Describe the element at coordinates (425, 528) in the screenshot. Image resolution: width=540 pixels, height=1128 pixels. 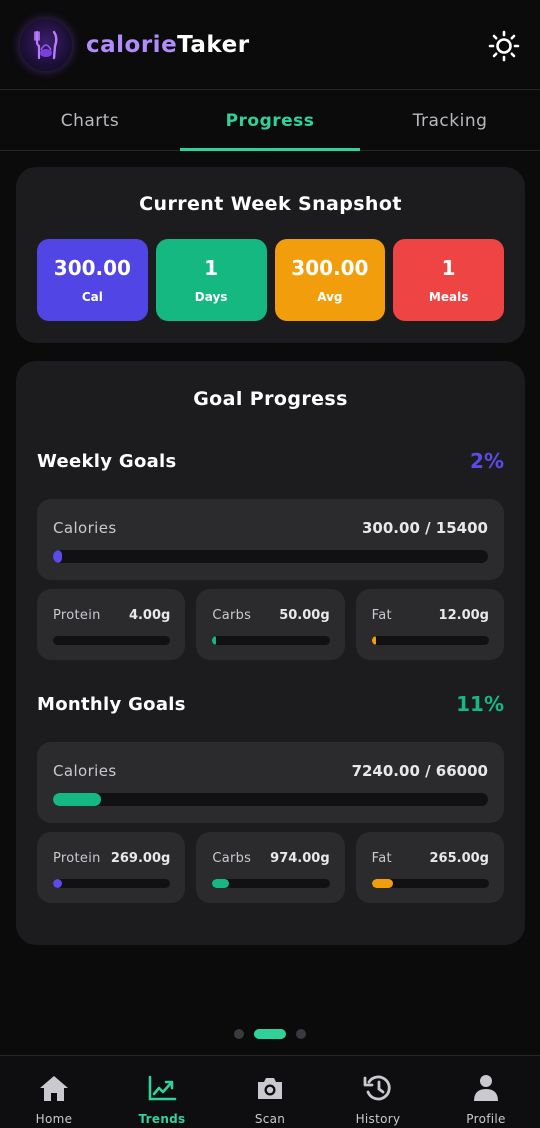
I see `weekly-calories-value: 300.00 / 15400` at that location.